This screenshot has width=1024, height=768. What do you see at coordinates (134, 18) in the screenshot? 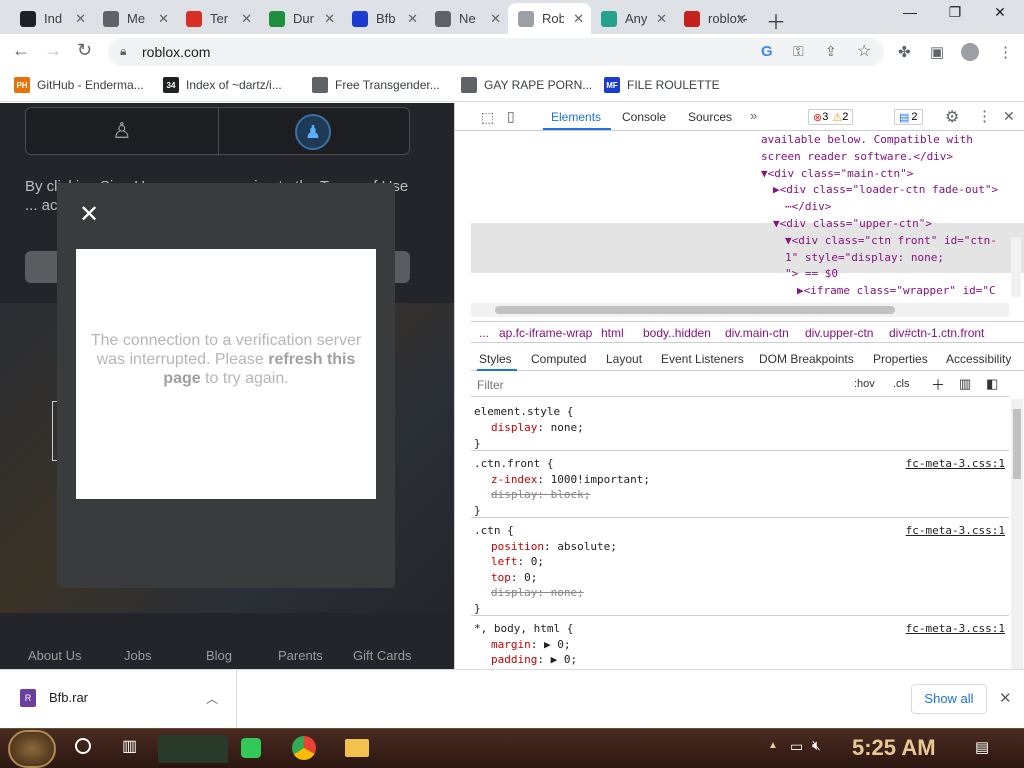
I see `tab-1: Me ✕` at bounding box center [134, 18].